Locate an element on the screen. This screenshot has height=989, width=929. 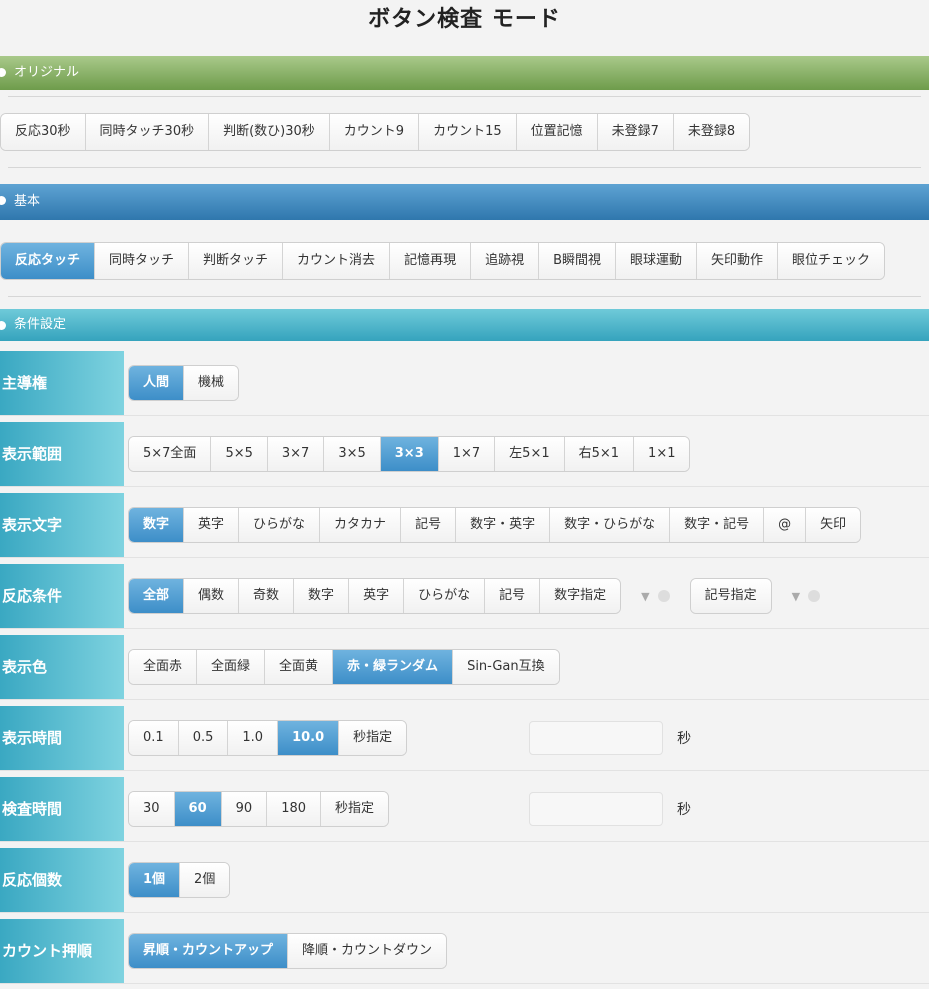
option-button: 眼位チェック is located at coordinates (831, 261).